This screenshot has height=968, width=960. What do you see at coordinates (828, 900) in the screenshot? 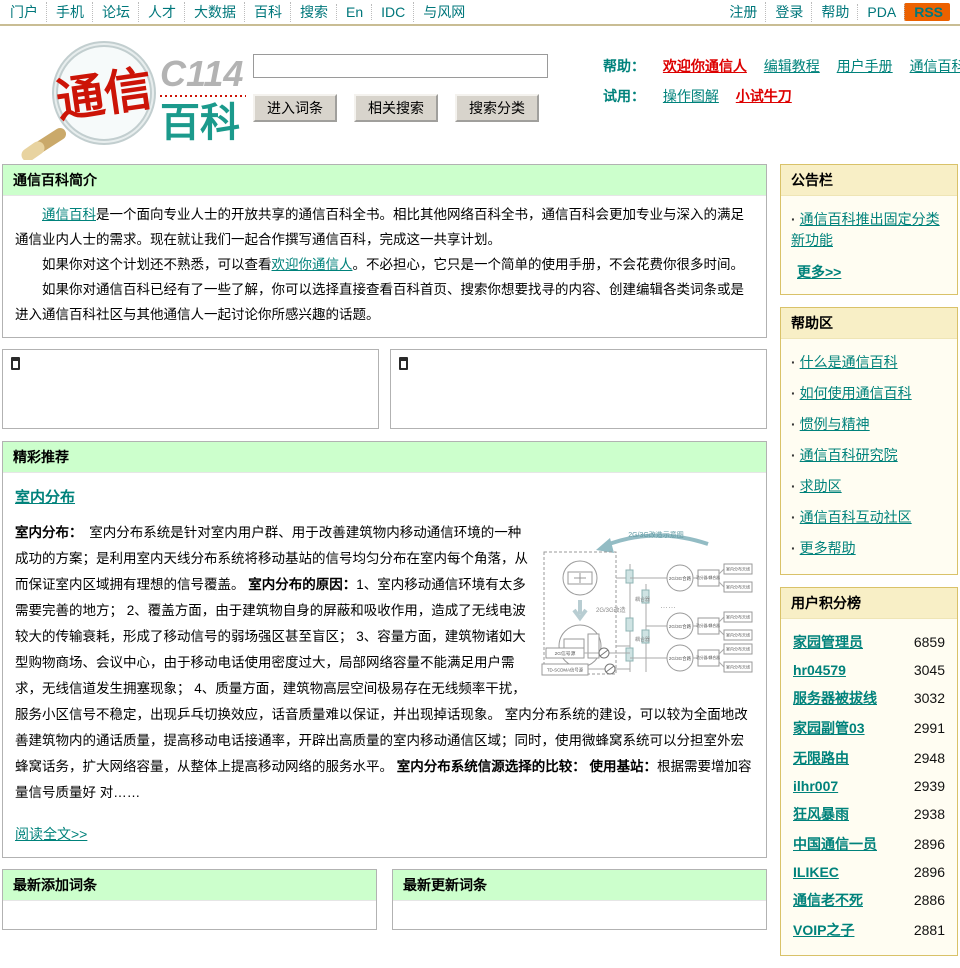
I see `leaderboard-user-link: 通信老不死` at bounding box center [828, 900].